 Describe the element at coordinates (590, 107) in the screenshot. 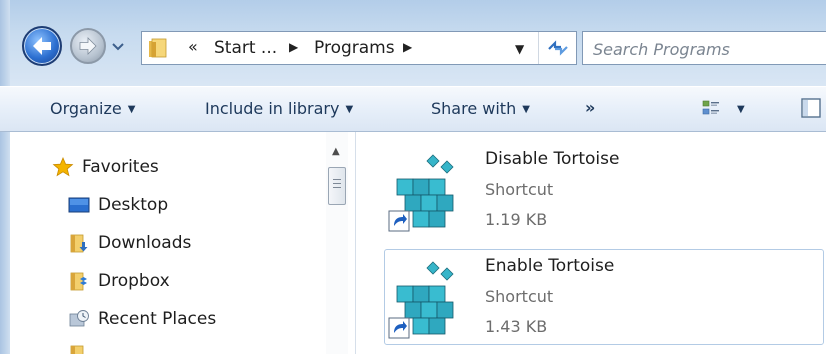

I see `more-commands-button: »` at that location.